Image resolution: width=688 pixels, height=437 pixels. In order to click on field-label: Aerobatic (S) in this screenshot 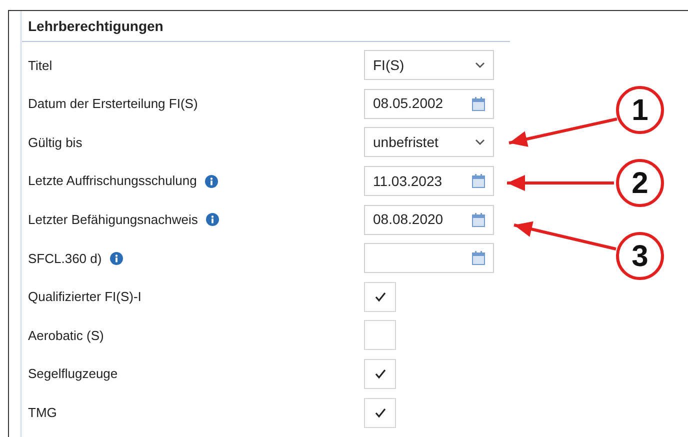, I will do `click(66, 335)`.